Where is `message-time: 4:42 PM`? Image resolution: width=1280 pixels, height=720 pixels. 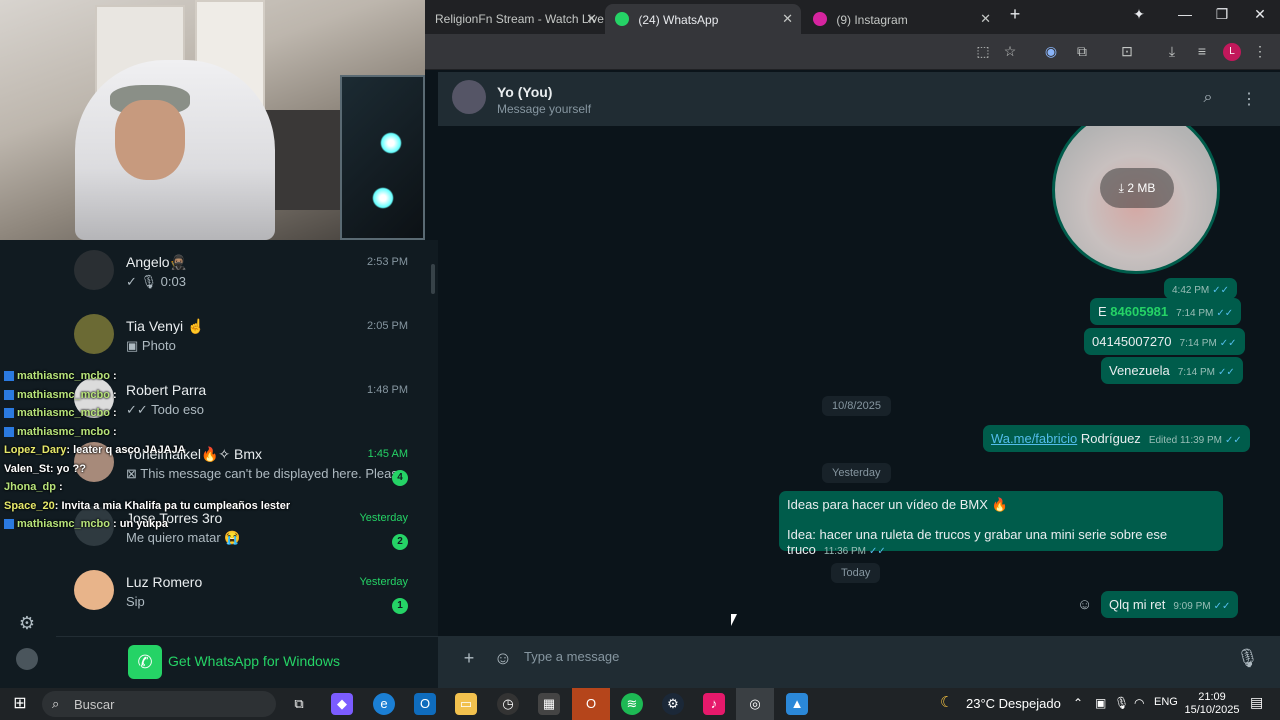 message-time: 4:42 PM is located at coordinates (1191, 290).